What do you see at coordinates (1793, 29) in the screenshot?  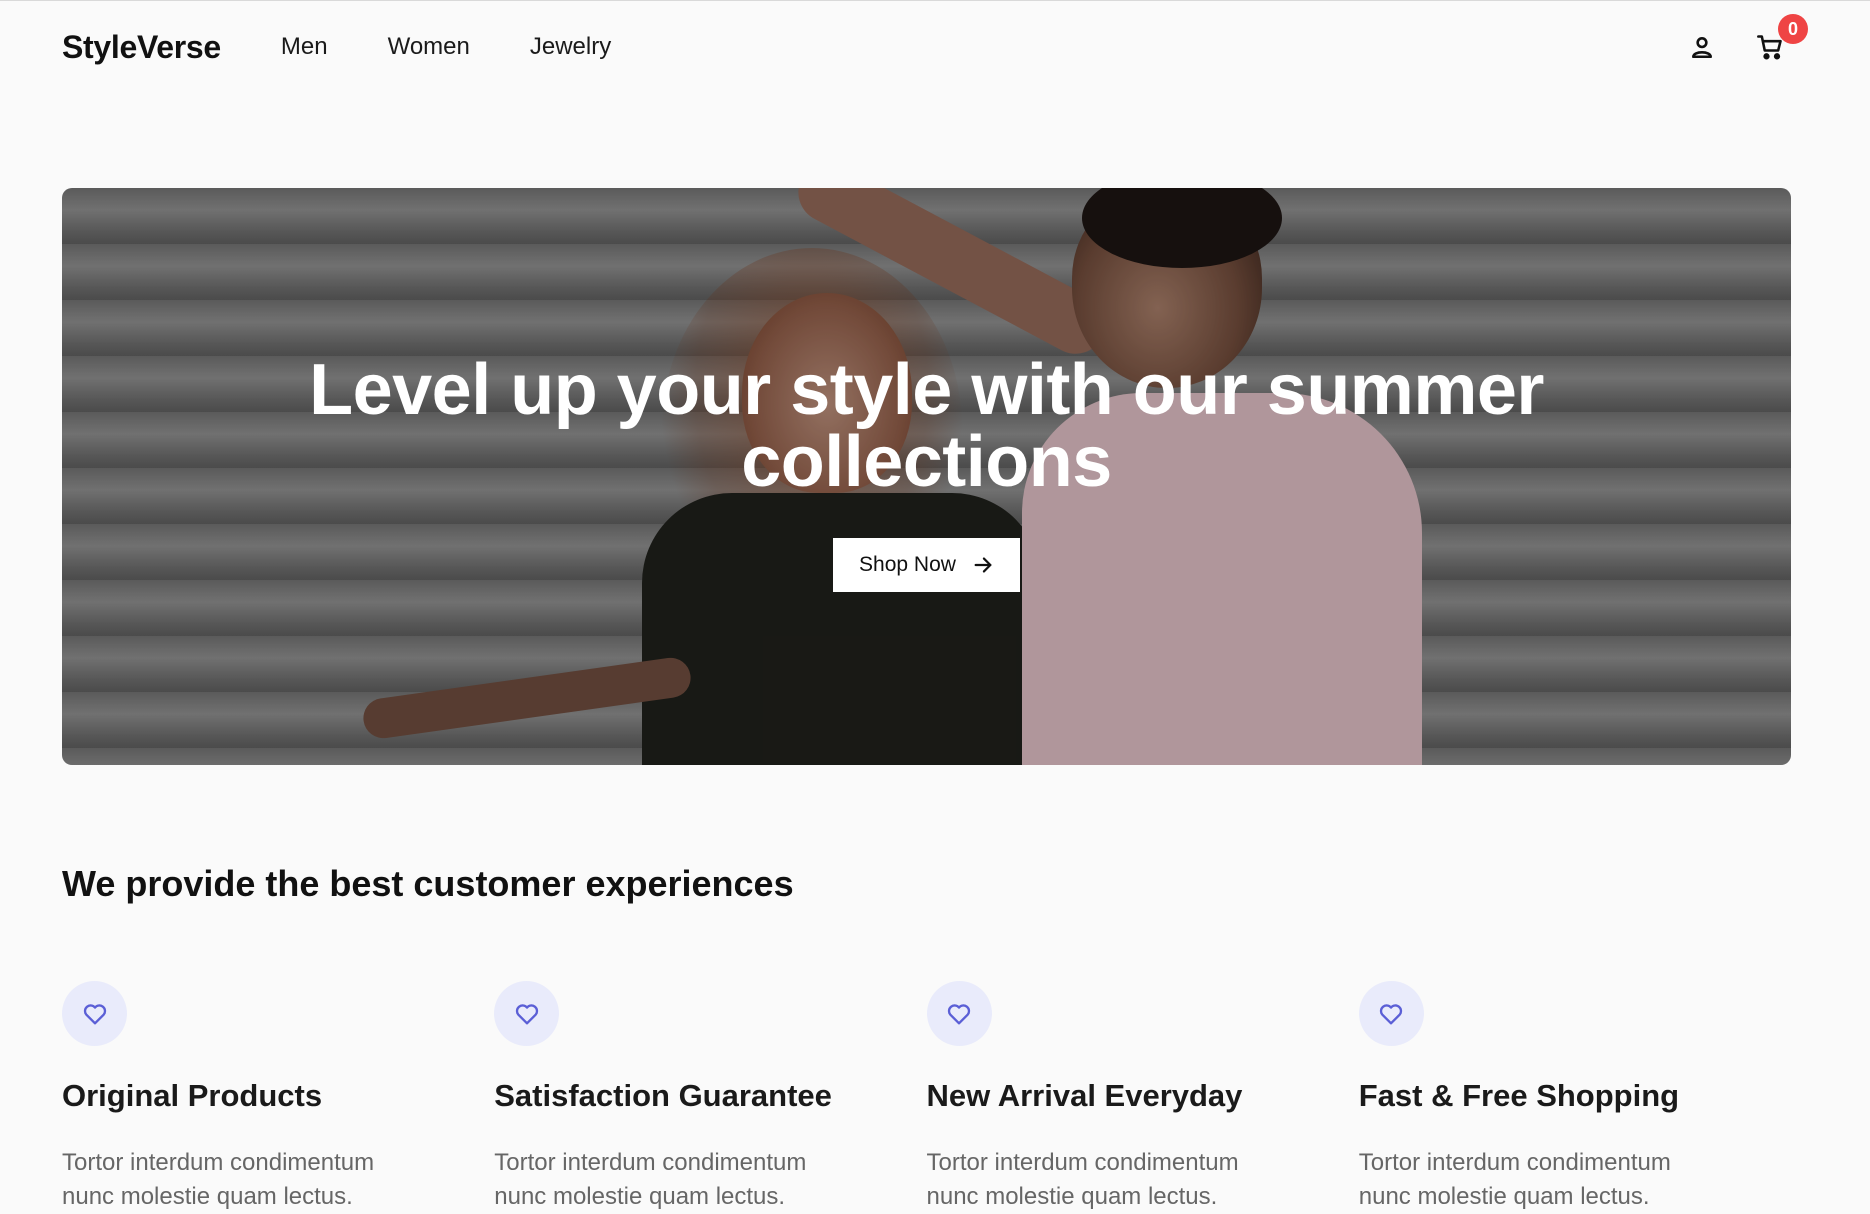 I see `cart-count-badge: 0` at bounding box center [1793, 29].